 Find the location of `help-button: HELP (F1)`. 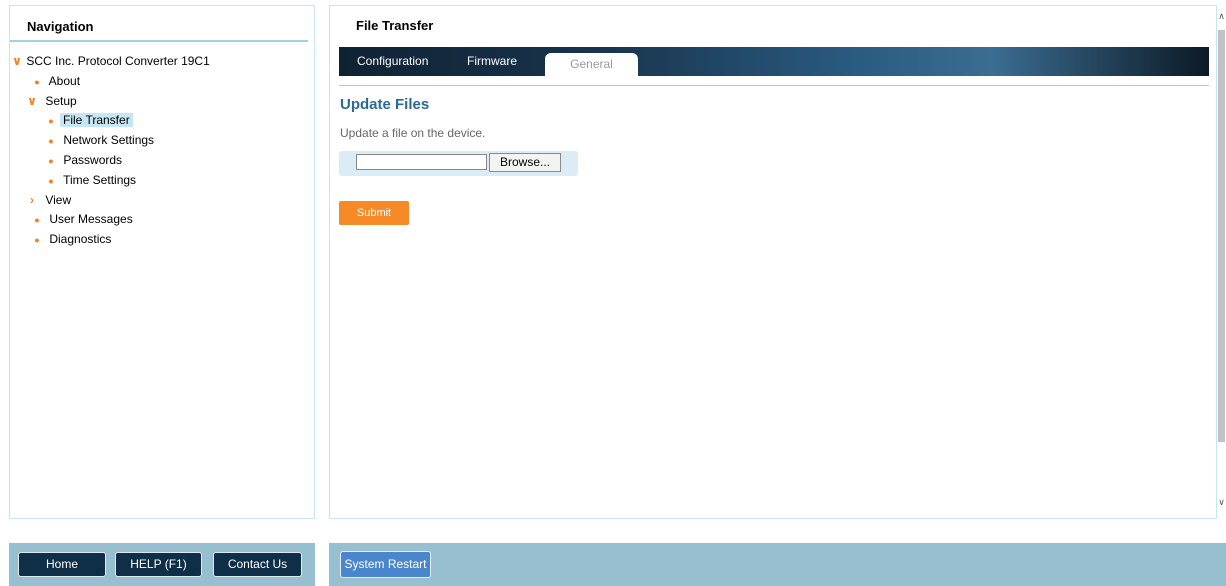

help-button: HELP (F1) is located at coordinates (158, 564).